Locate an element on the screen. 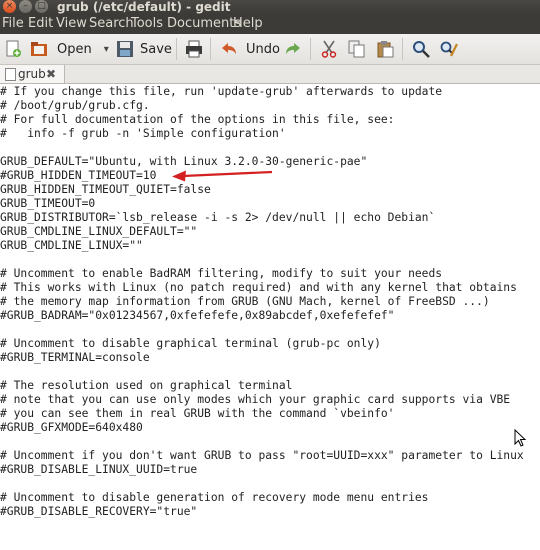 The height and width of the screenshot is (550, 540). menu-documents: Documents is located at coordinates (204, 24).